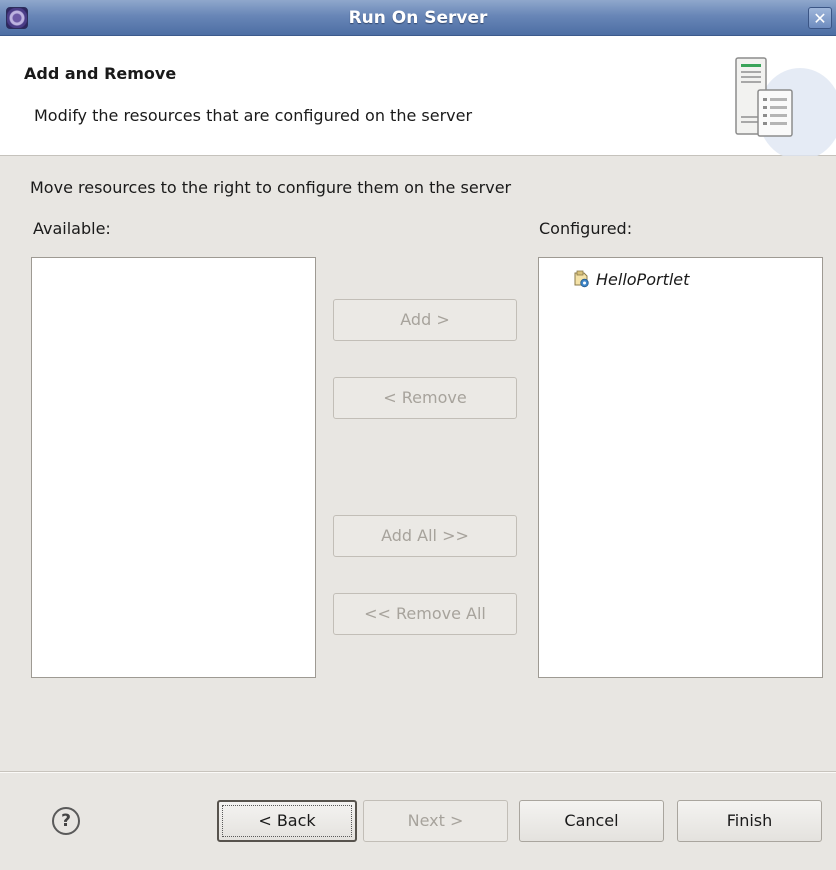 Image resolution: width=836 pixels, height=870 pixels. What do you see at coordinates (435, 821) in the screenshot?
I see `next-button: Next >` at bounding box center [435, 821].